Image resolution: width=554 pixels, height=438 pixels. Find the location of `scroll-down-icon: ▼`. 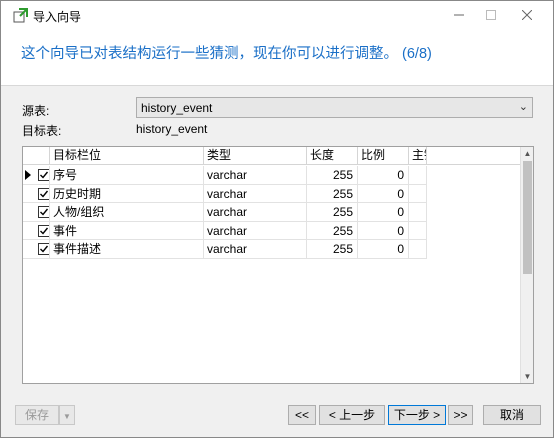

scroll-down-icon: ▼ is located at coordinates (527, 376).